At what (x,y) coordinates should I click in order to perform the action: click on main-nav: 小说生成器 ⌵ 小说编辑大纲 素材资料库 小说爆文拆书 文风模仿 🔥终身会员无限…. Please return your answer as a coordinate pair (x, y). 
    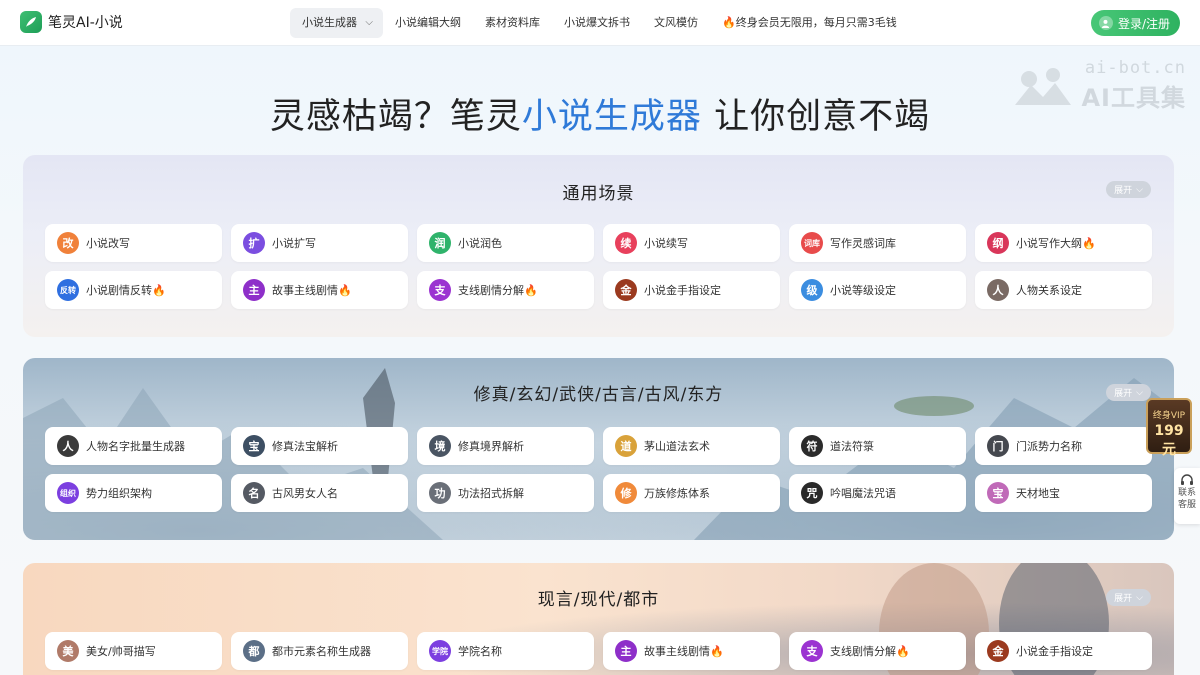
    Looking at the image, I should click on (599, 23).